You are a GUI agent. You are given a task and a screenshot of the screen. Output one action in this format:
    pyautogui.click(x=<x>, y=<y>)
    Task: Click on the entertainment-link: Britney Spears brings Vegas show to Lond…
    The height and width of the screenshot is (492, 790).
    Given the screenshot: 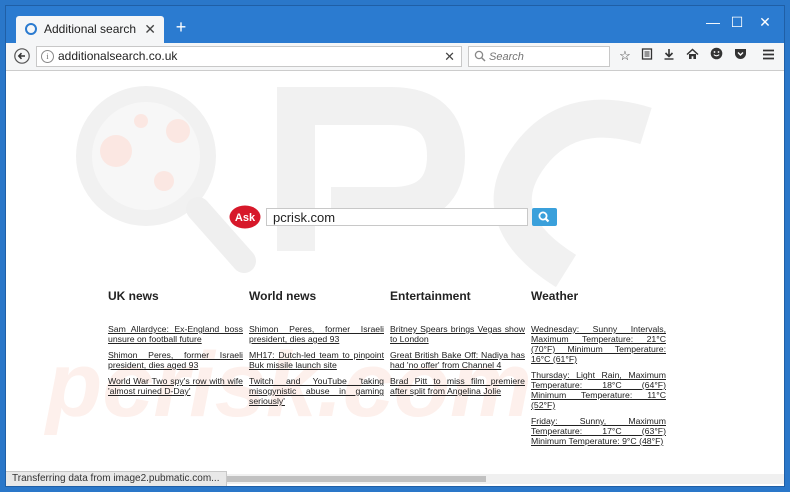 What is the action you would take?
    pyautogui.click(x=457, y=334)
    